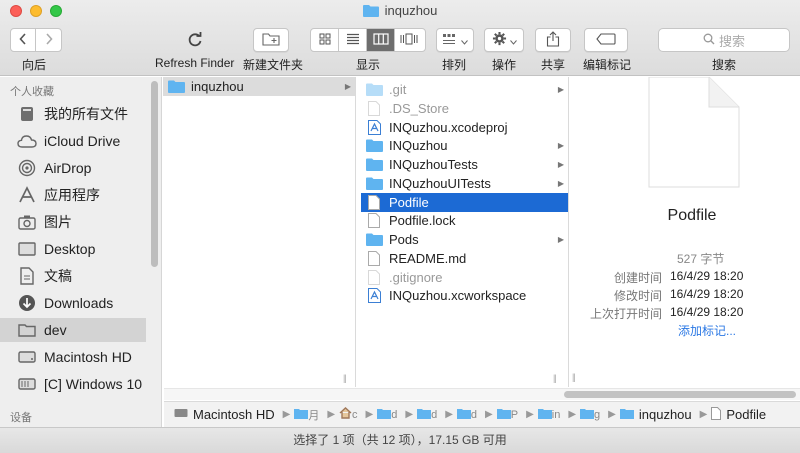  What do you see at coordinates (455, 40) in the screenshot?
I see `sort-button` at bounding box center [455, 40].